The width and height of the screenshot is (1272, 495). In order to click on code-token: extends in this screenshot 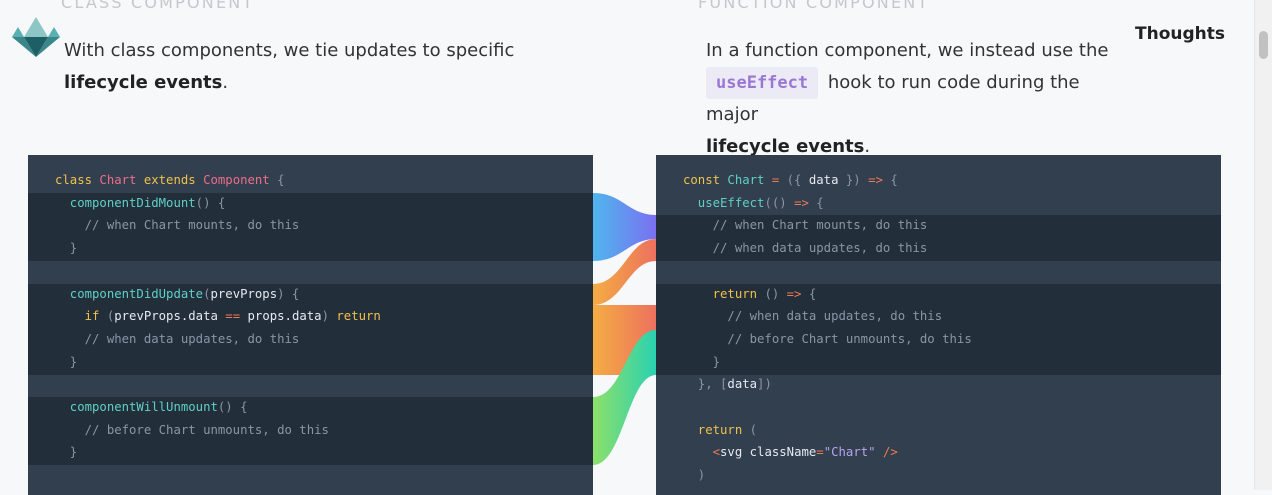, I will do `click(173, 180)`.